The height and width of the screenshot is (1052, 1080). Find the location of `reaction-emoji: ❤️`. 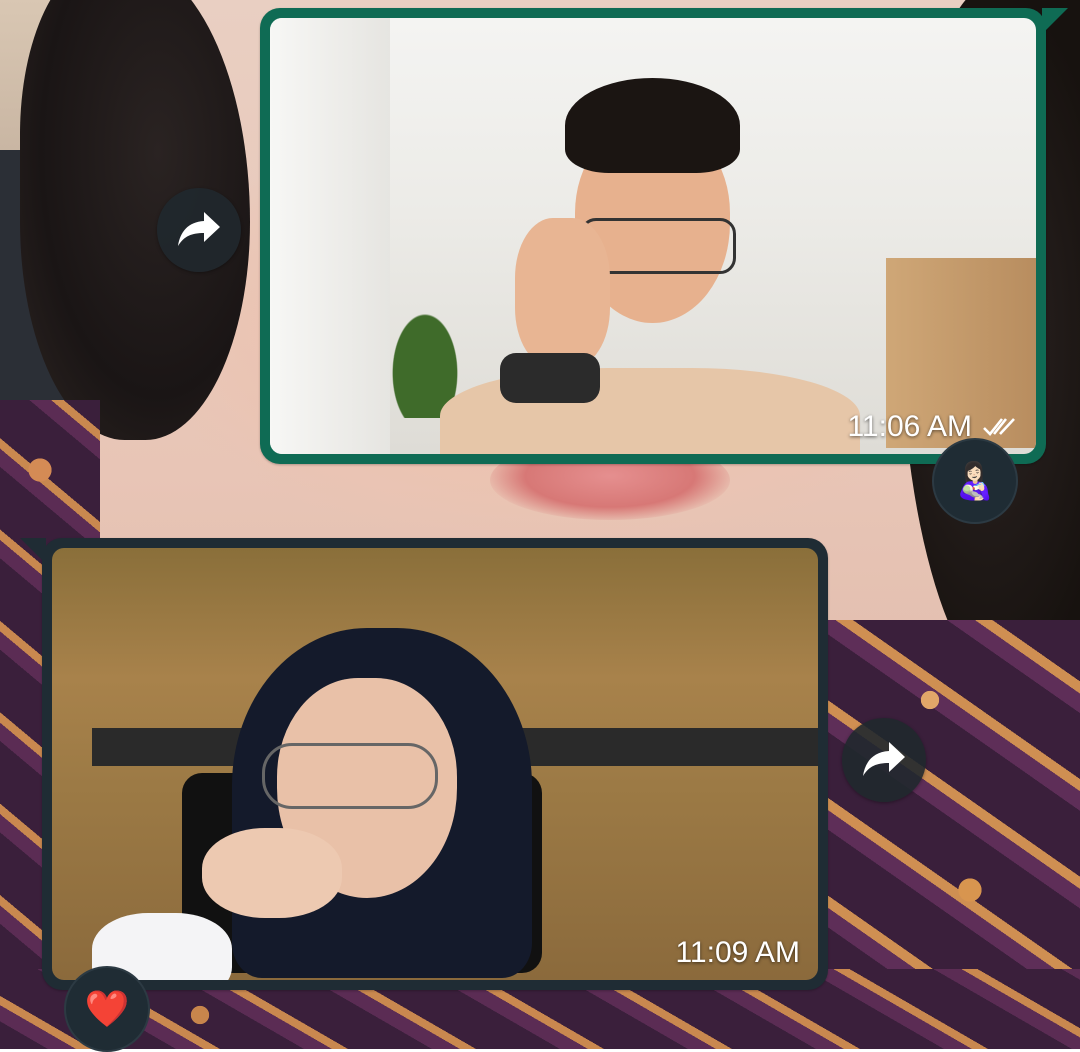

reaction-emoji: ❤️ is located at coordinates (107, 1008).